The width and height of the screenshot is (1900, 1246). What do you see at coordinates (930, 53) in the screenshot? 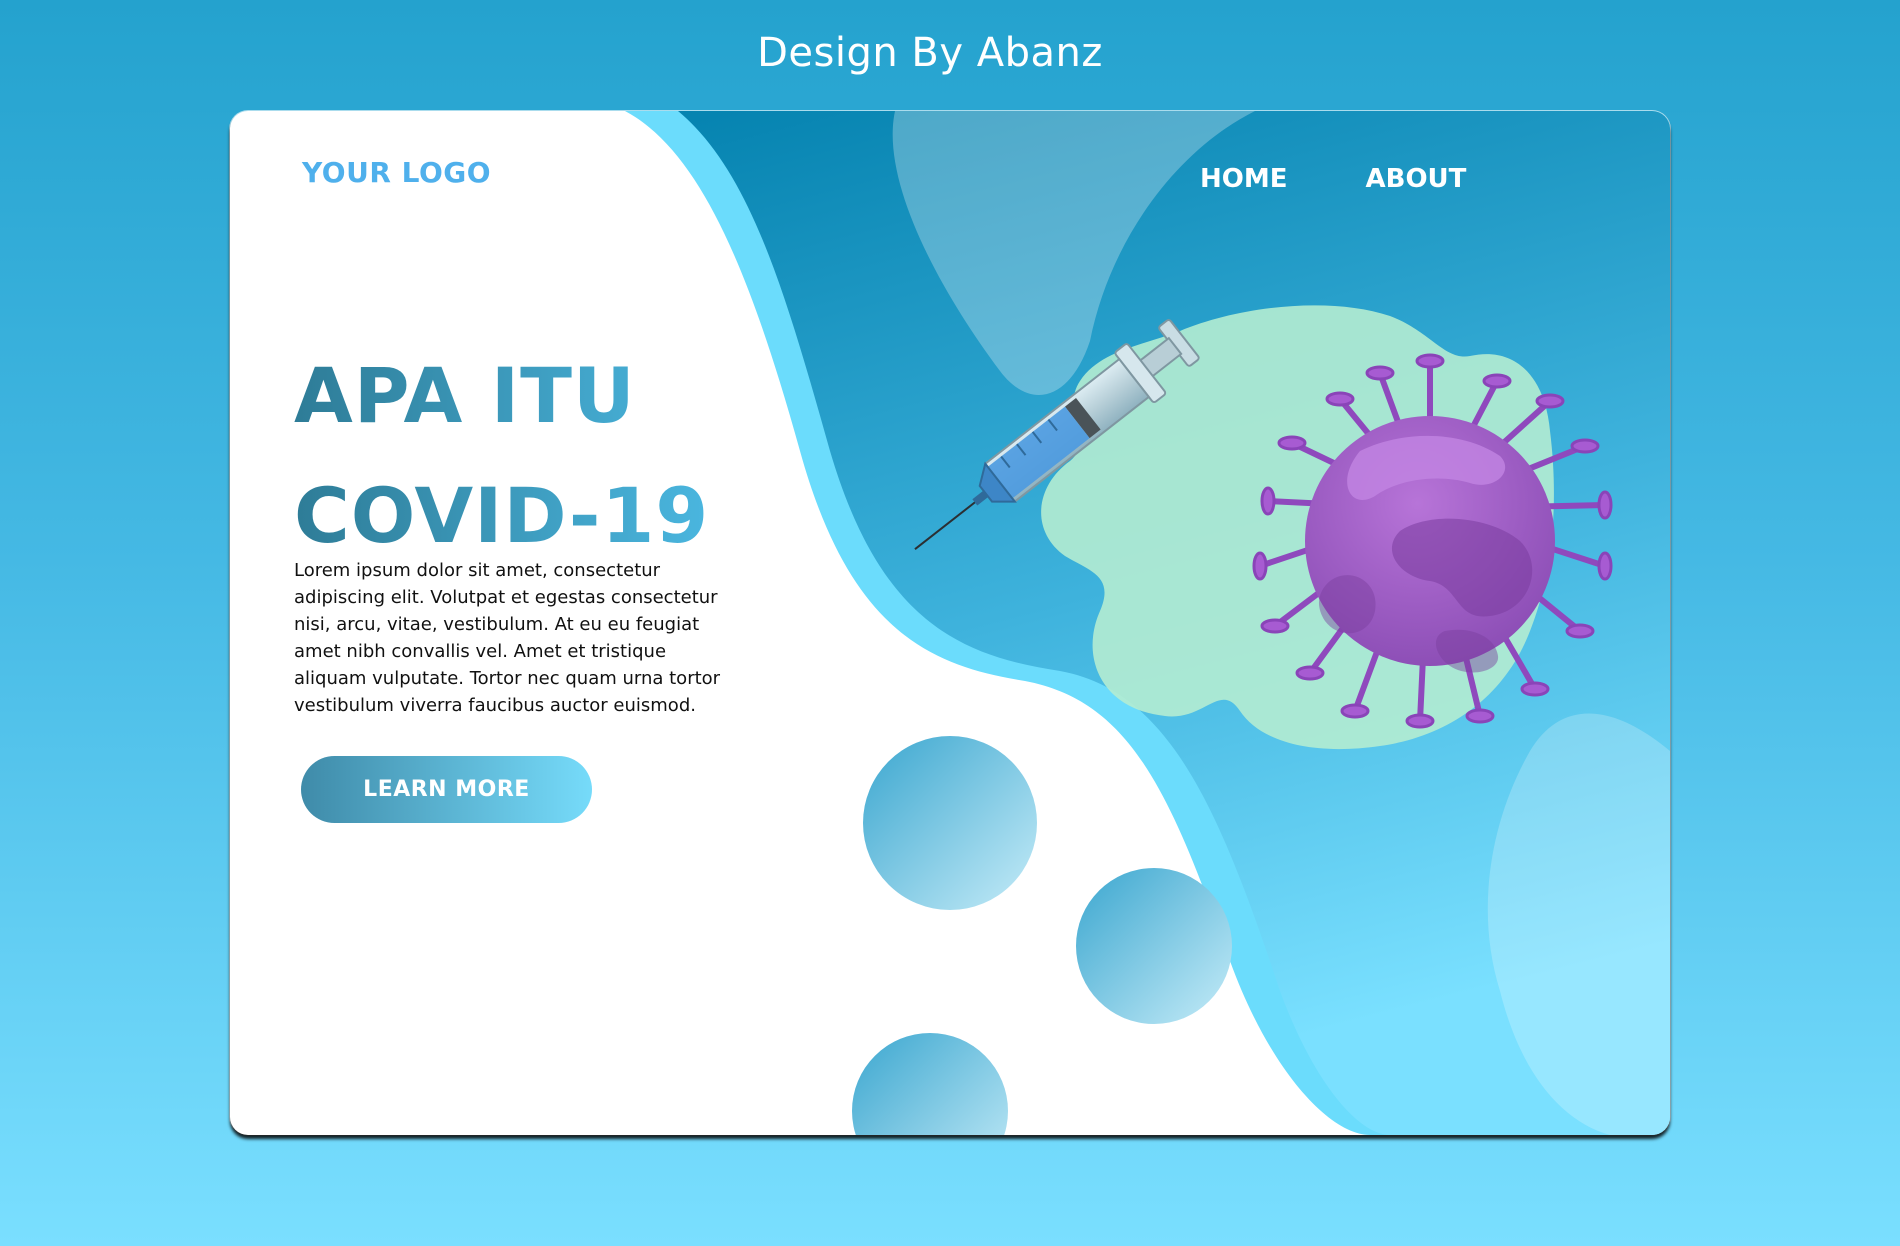
I see `design-credit: Design By Abanz` at bounding box center [930, 53].